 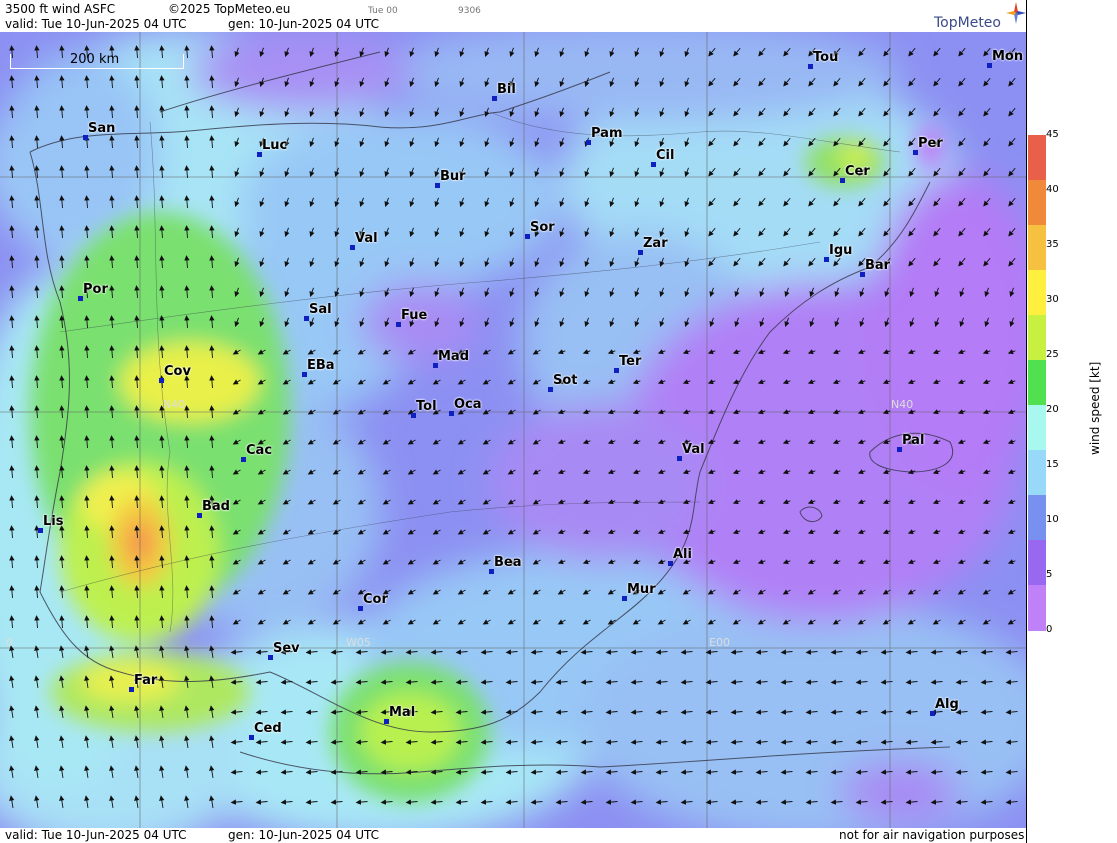 What do you see at coordinates (607, 133) in the screenshot?
I see `city-label: Pam` at bounding box center [607, 133].